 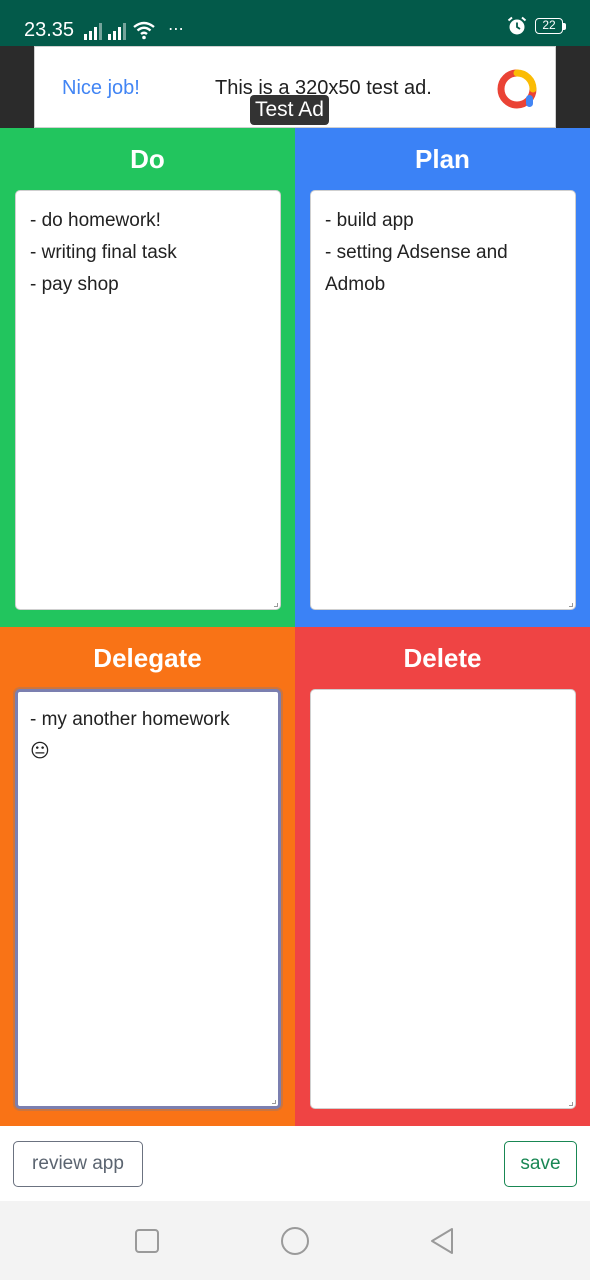 What do you see at coordinates (443, 1241) in the screenshot?
I see `back-icon` at bounding box center [443, 1241].